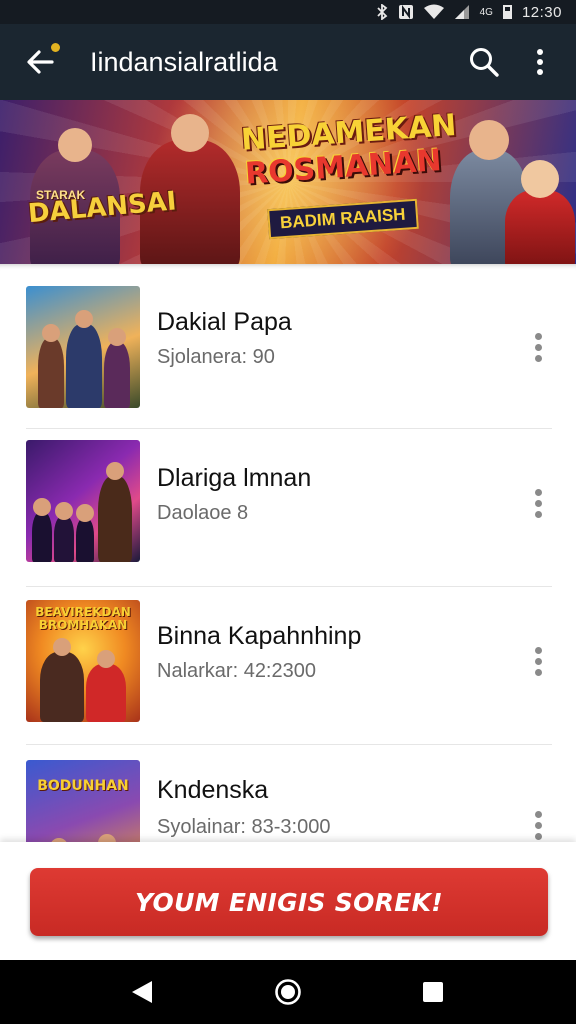 The height and width of the screenshot is (1024, 576). I want to click on overflow-menu-button, so click(540, 62).